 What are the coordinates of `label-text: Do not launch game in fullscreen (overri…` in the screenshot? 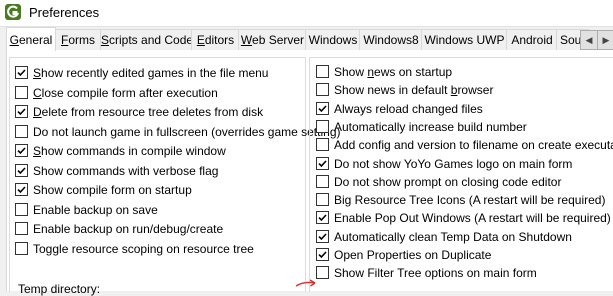 It's located at (187, 131).